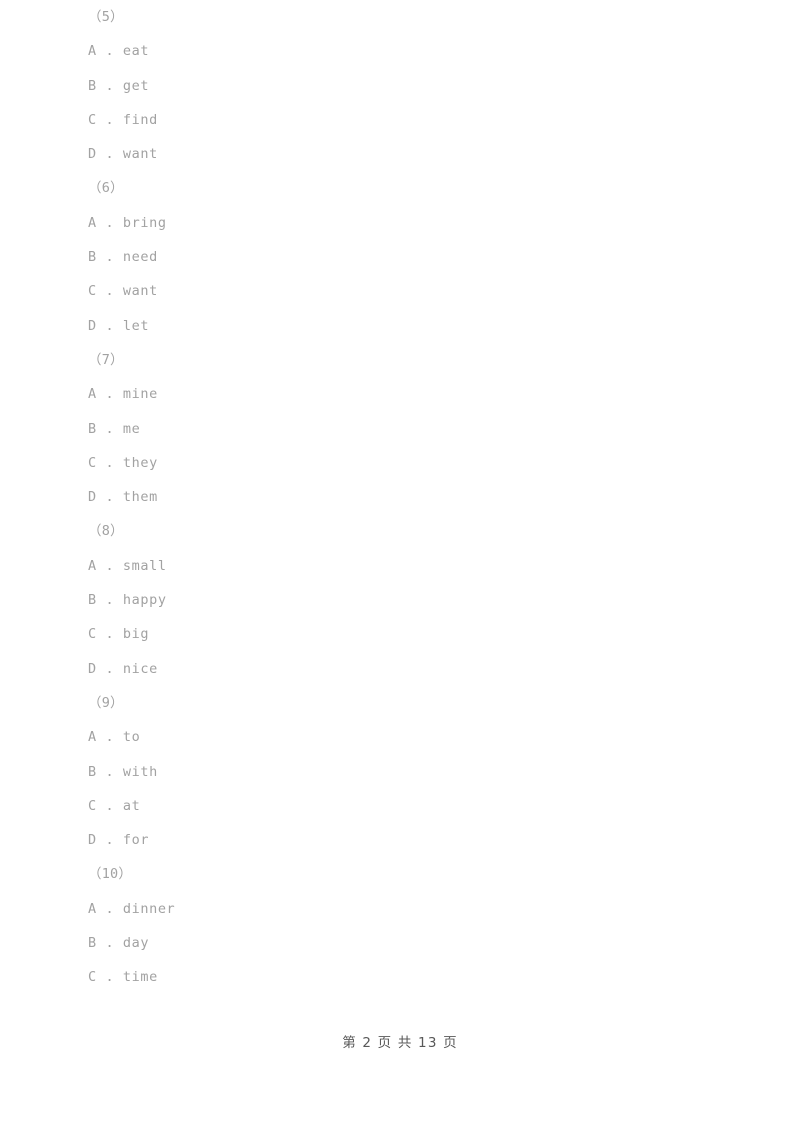  I want to click on question-option: B . need, so click(400, 257).